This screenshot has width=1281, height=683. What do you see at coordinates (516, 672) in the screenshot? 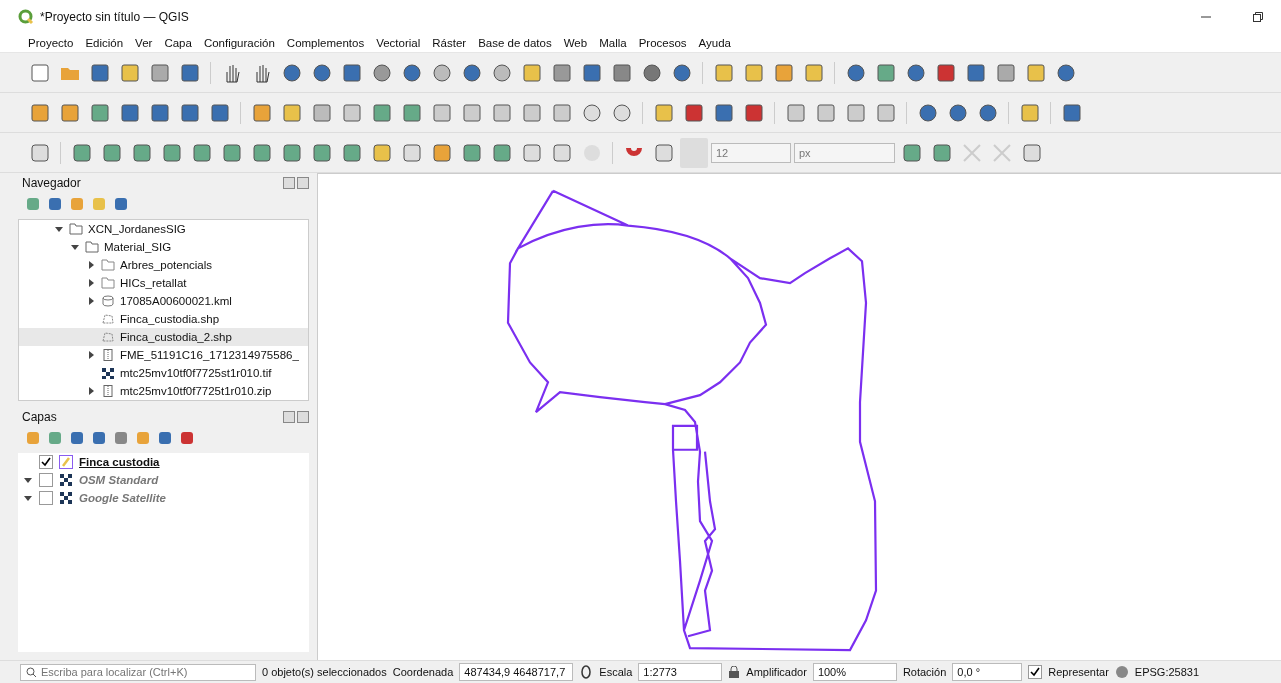
I see `coordinate-field: 487434,9 4648717,7` at bounding box center [516, 672].